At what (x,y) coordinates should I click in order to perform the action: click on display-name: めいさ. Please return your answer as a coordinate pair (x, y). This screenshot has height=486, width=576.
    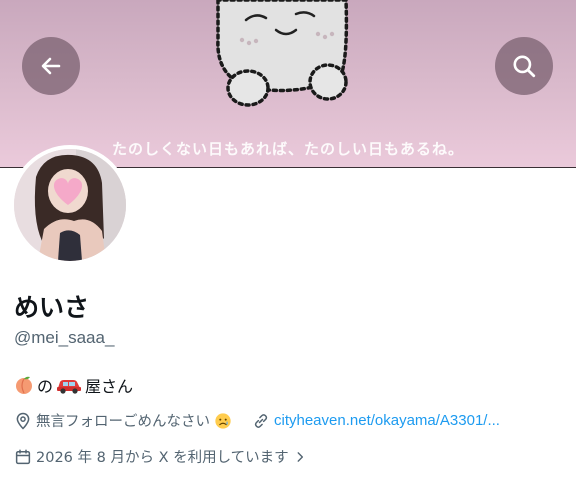
    Looking at the image, I should click on (52, 307).